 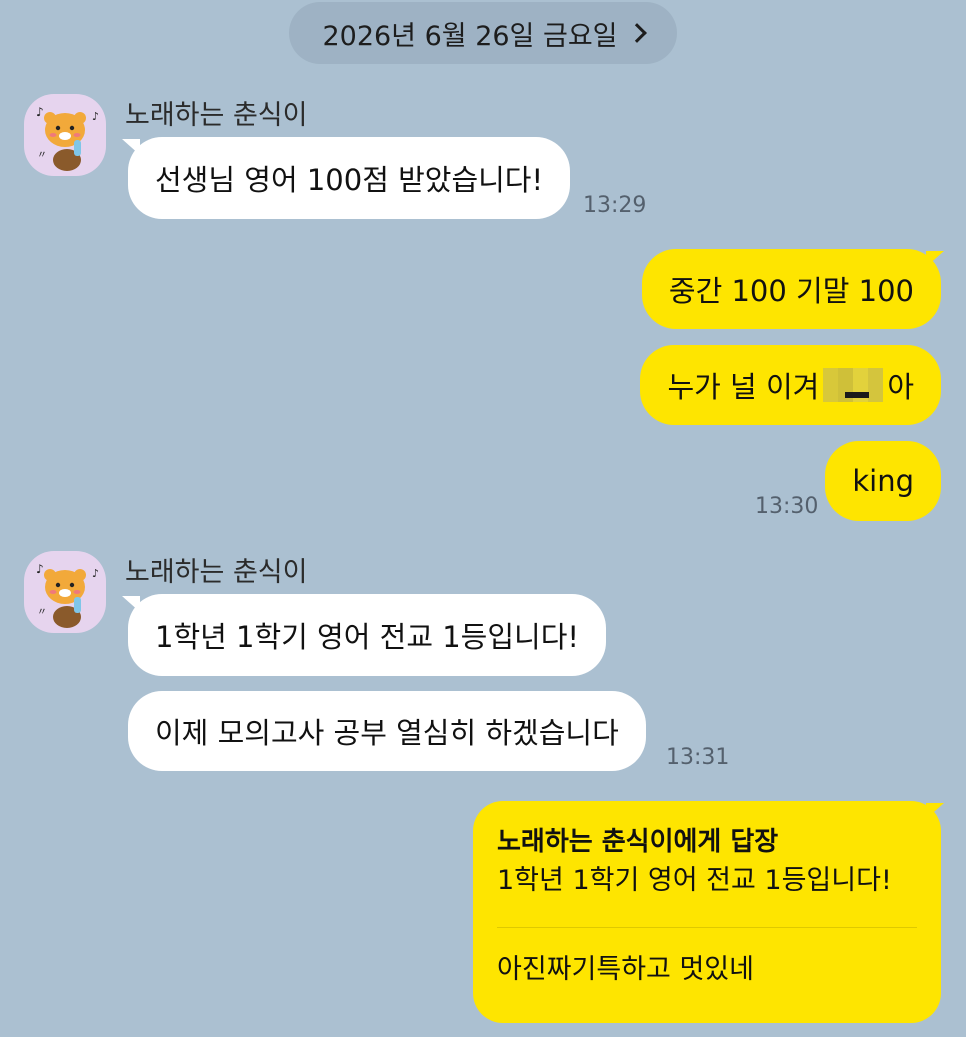 What do you see at coordinates (853, 385) in the screenshot?
I see `redacted-blur` at bounding box center [853, 385].